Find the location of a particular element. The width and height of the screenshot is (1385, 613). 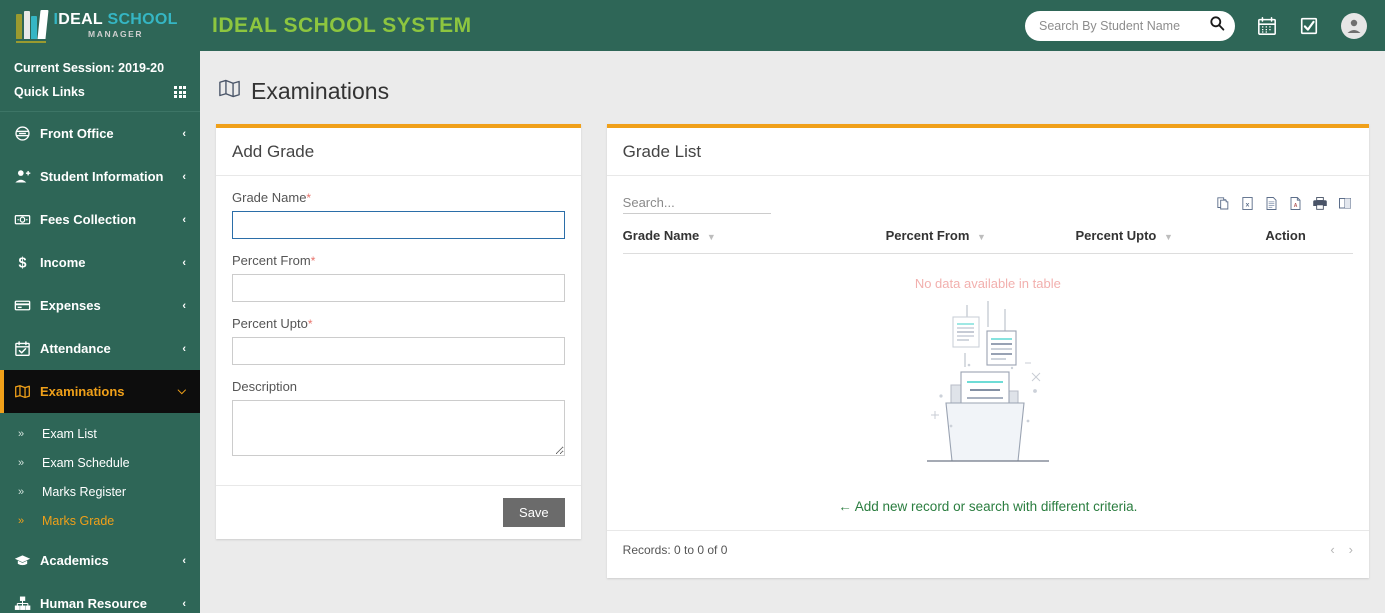

student-icon is located at coordinates (27, 176).